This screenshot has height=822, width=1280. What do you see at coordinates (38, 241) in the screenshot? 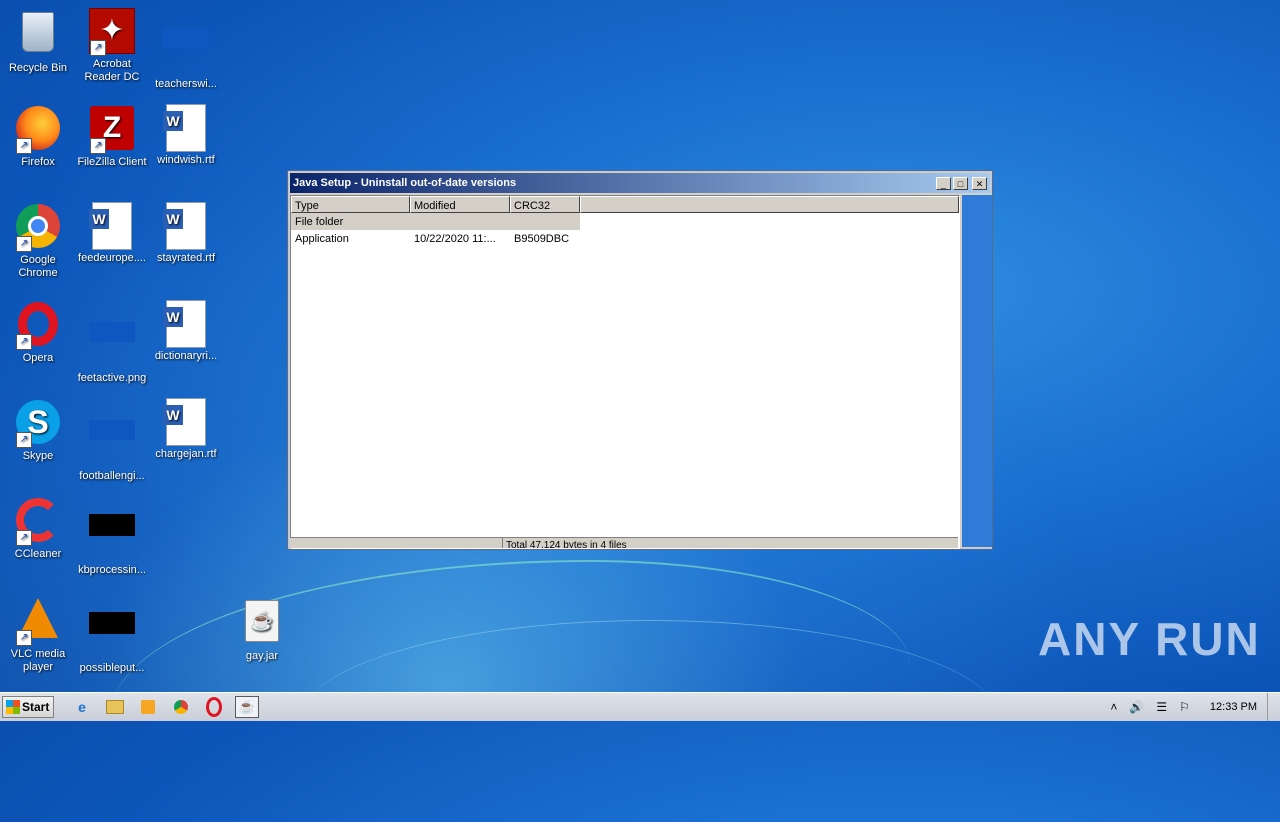
I see `desktop-icon-chrome: ↗ Google Chrome` at bounding box center [38, 241].